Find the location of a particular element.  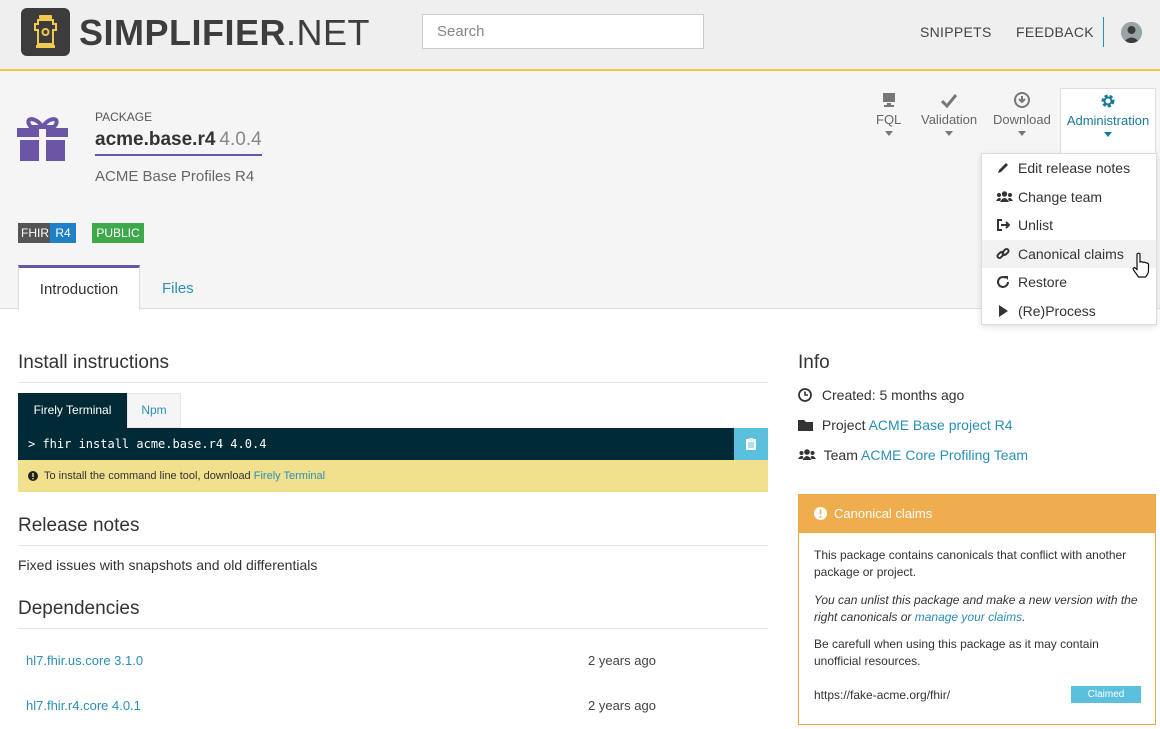

avatar is located at coordinates (1131, 32).